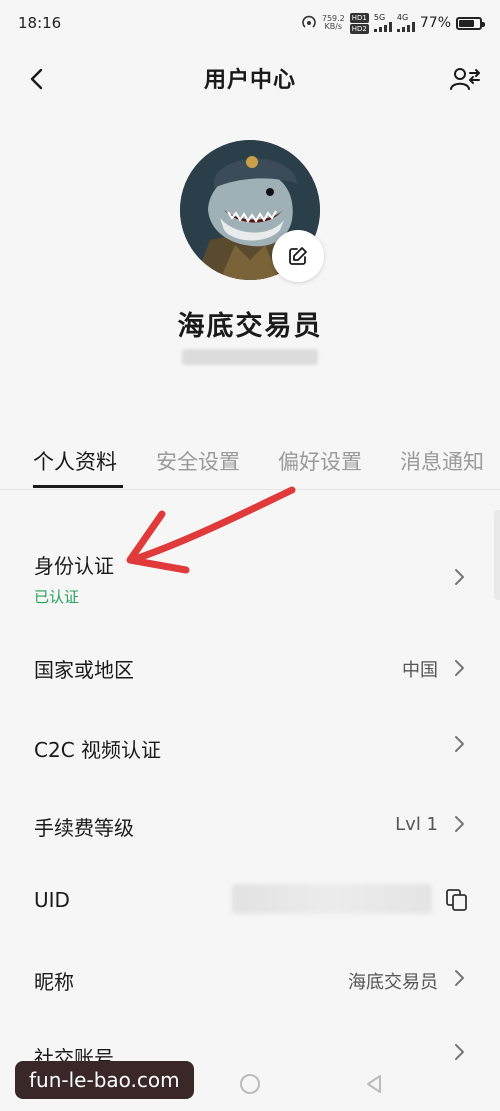 Image resolution: width=500 pixels, height=1111 pixels. I want to click on hd-badges: HD1 HD2, so click(359, 23).